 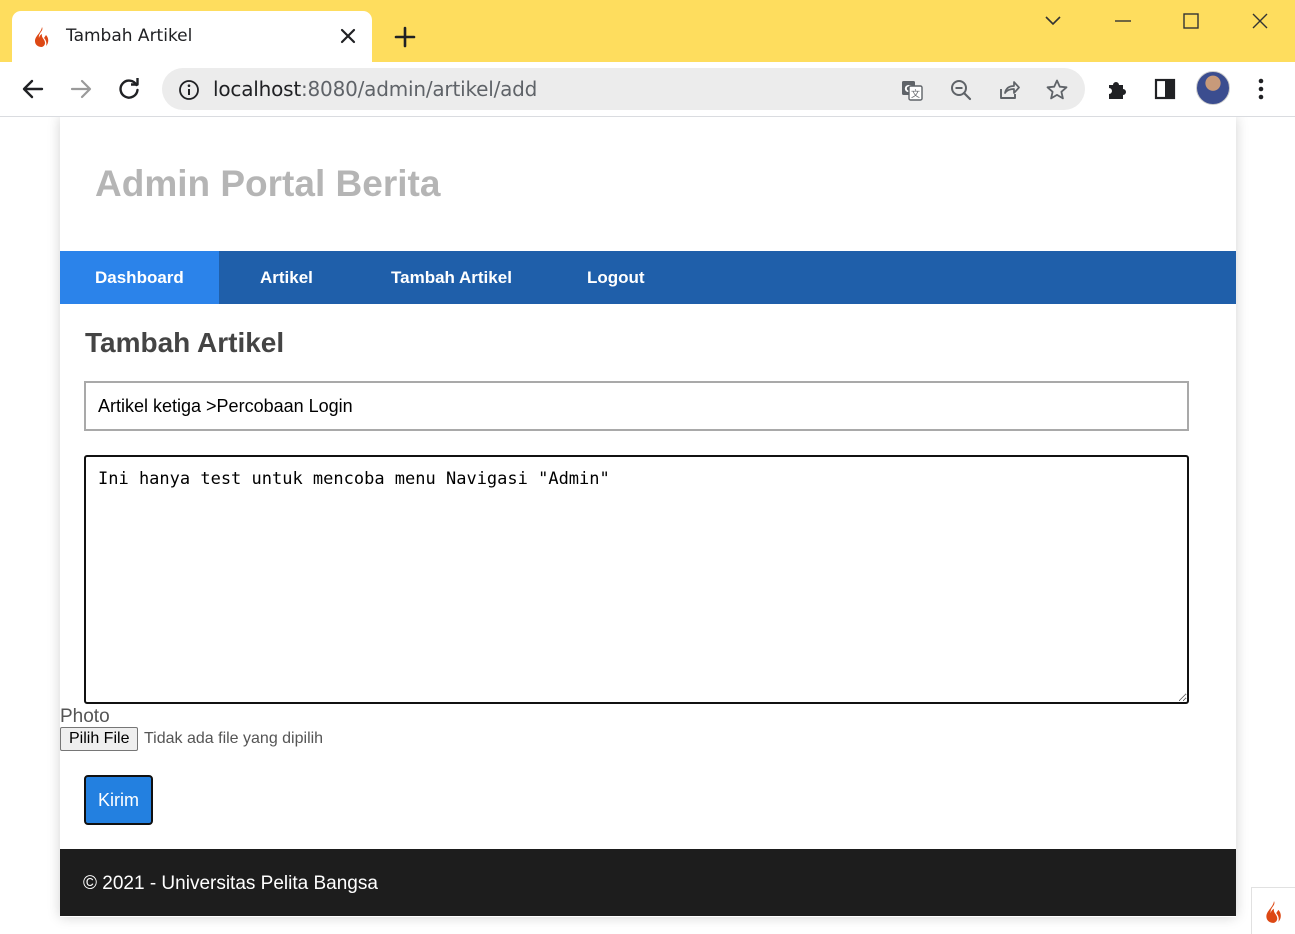 What do you see at coordinates (1260, 21) in the screenshot?
I see `window-close-icon` at bounding box center [1260, 21].